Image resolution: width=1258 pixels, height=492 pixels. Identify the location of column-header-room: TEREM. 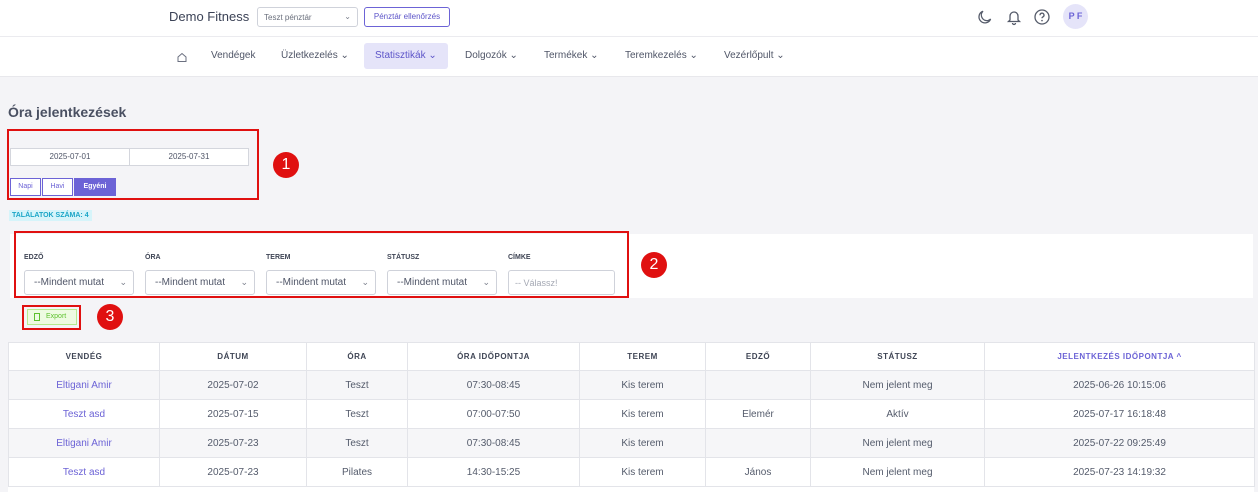
(642, 356).